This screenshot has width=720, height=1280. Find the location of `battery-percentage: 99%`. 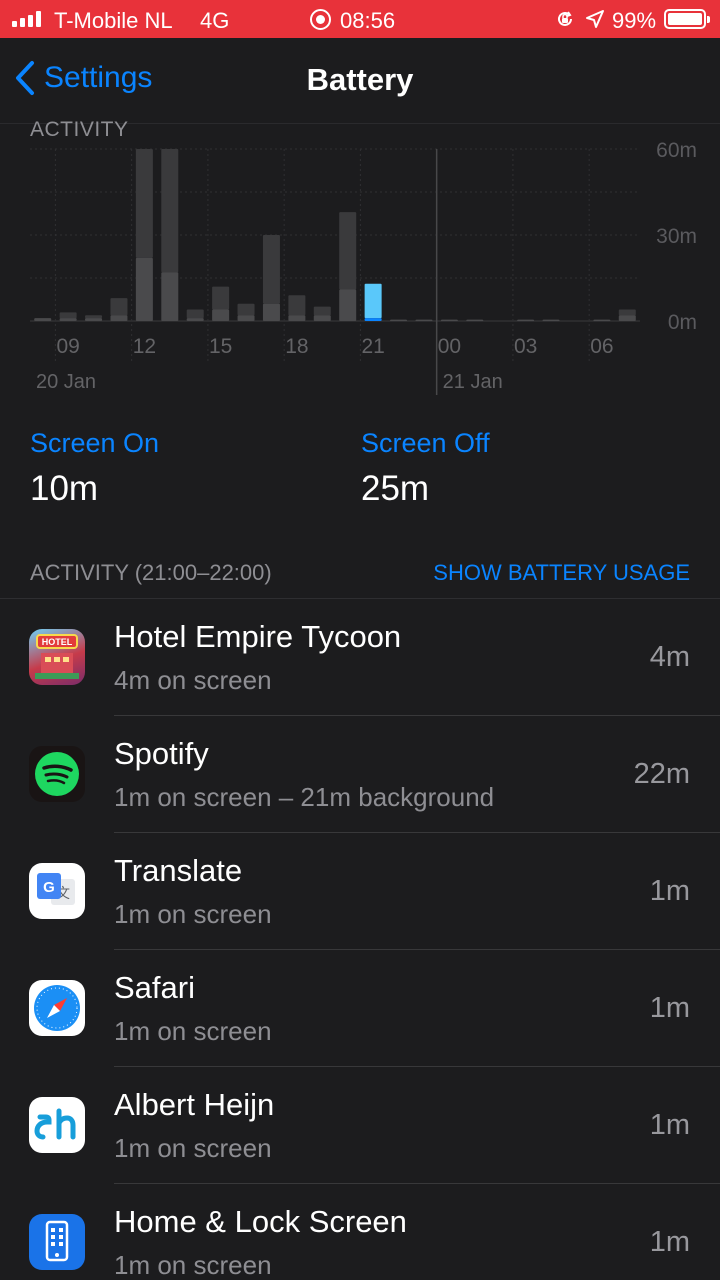

battery-percentage: 99% is located at coordinates (634, 20).